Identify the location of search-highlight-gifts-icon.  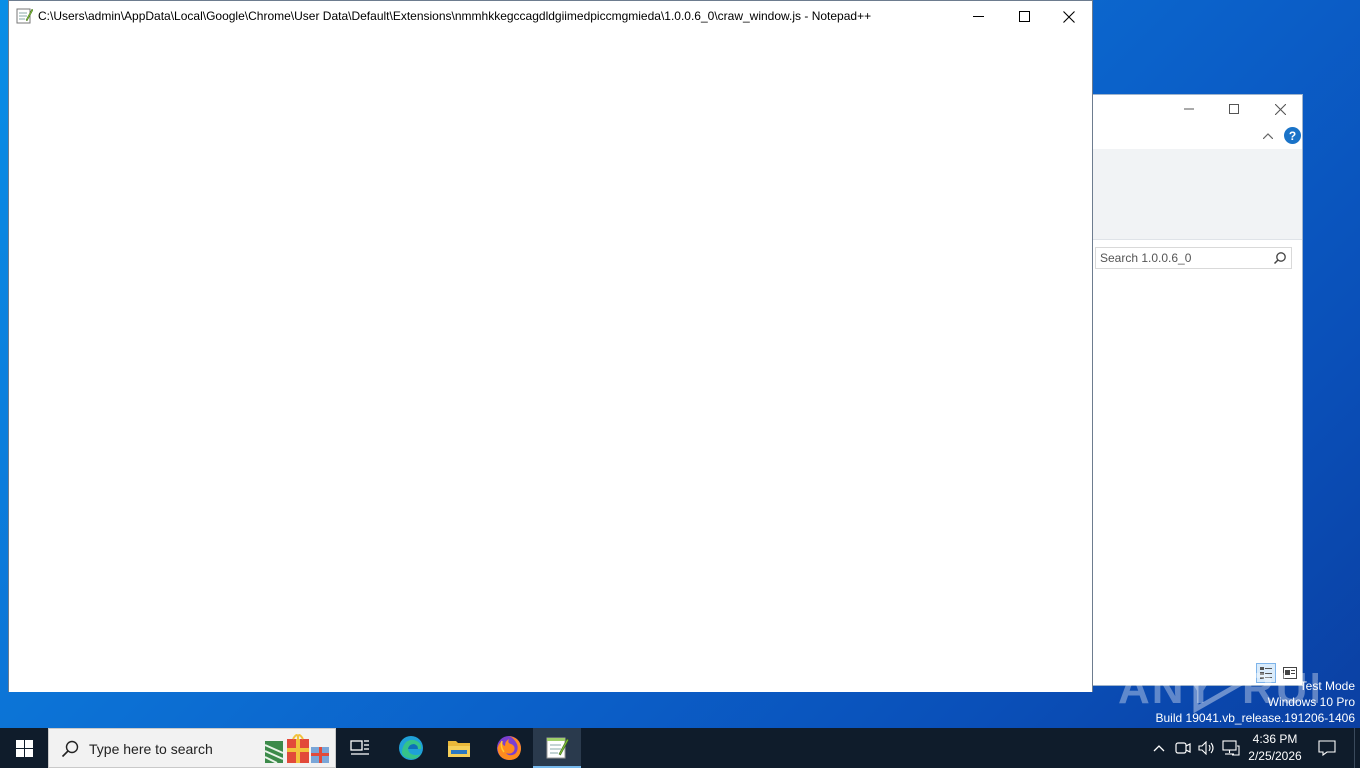
(296, 749).